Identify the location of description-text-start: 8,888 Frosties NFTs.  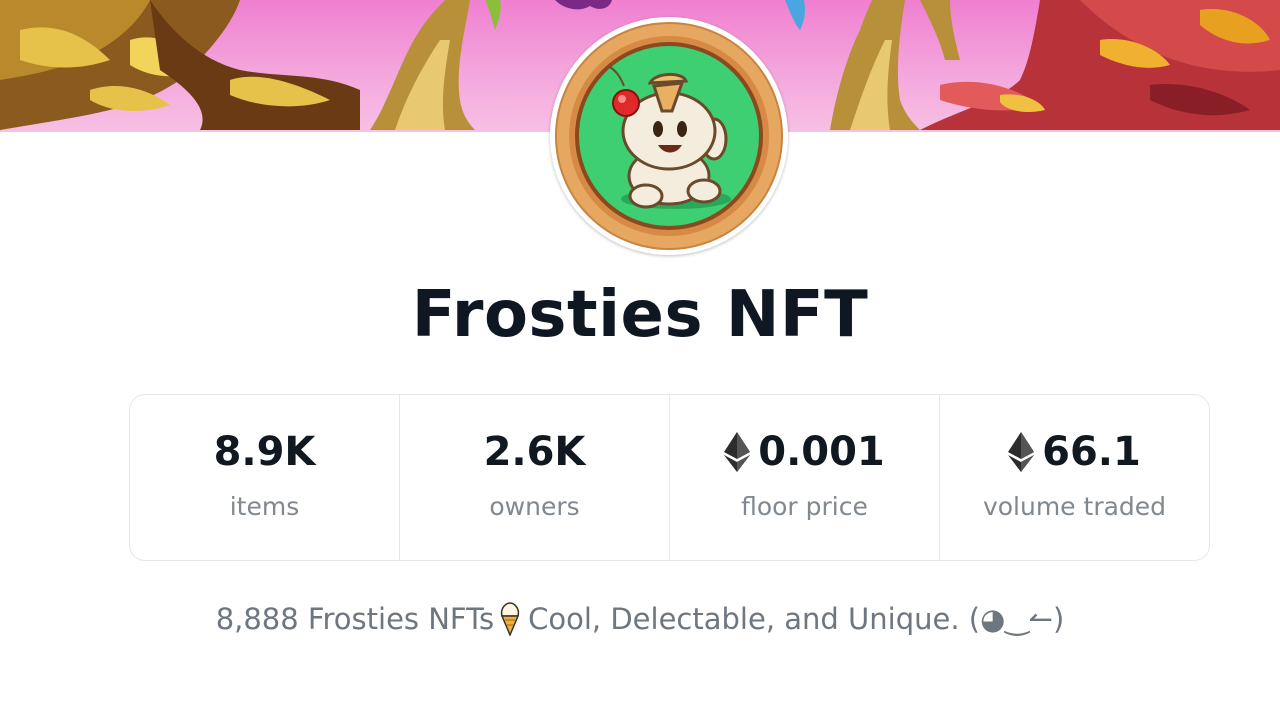
(355, 619).